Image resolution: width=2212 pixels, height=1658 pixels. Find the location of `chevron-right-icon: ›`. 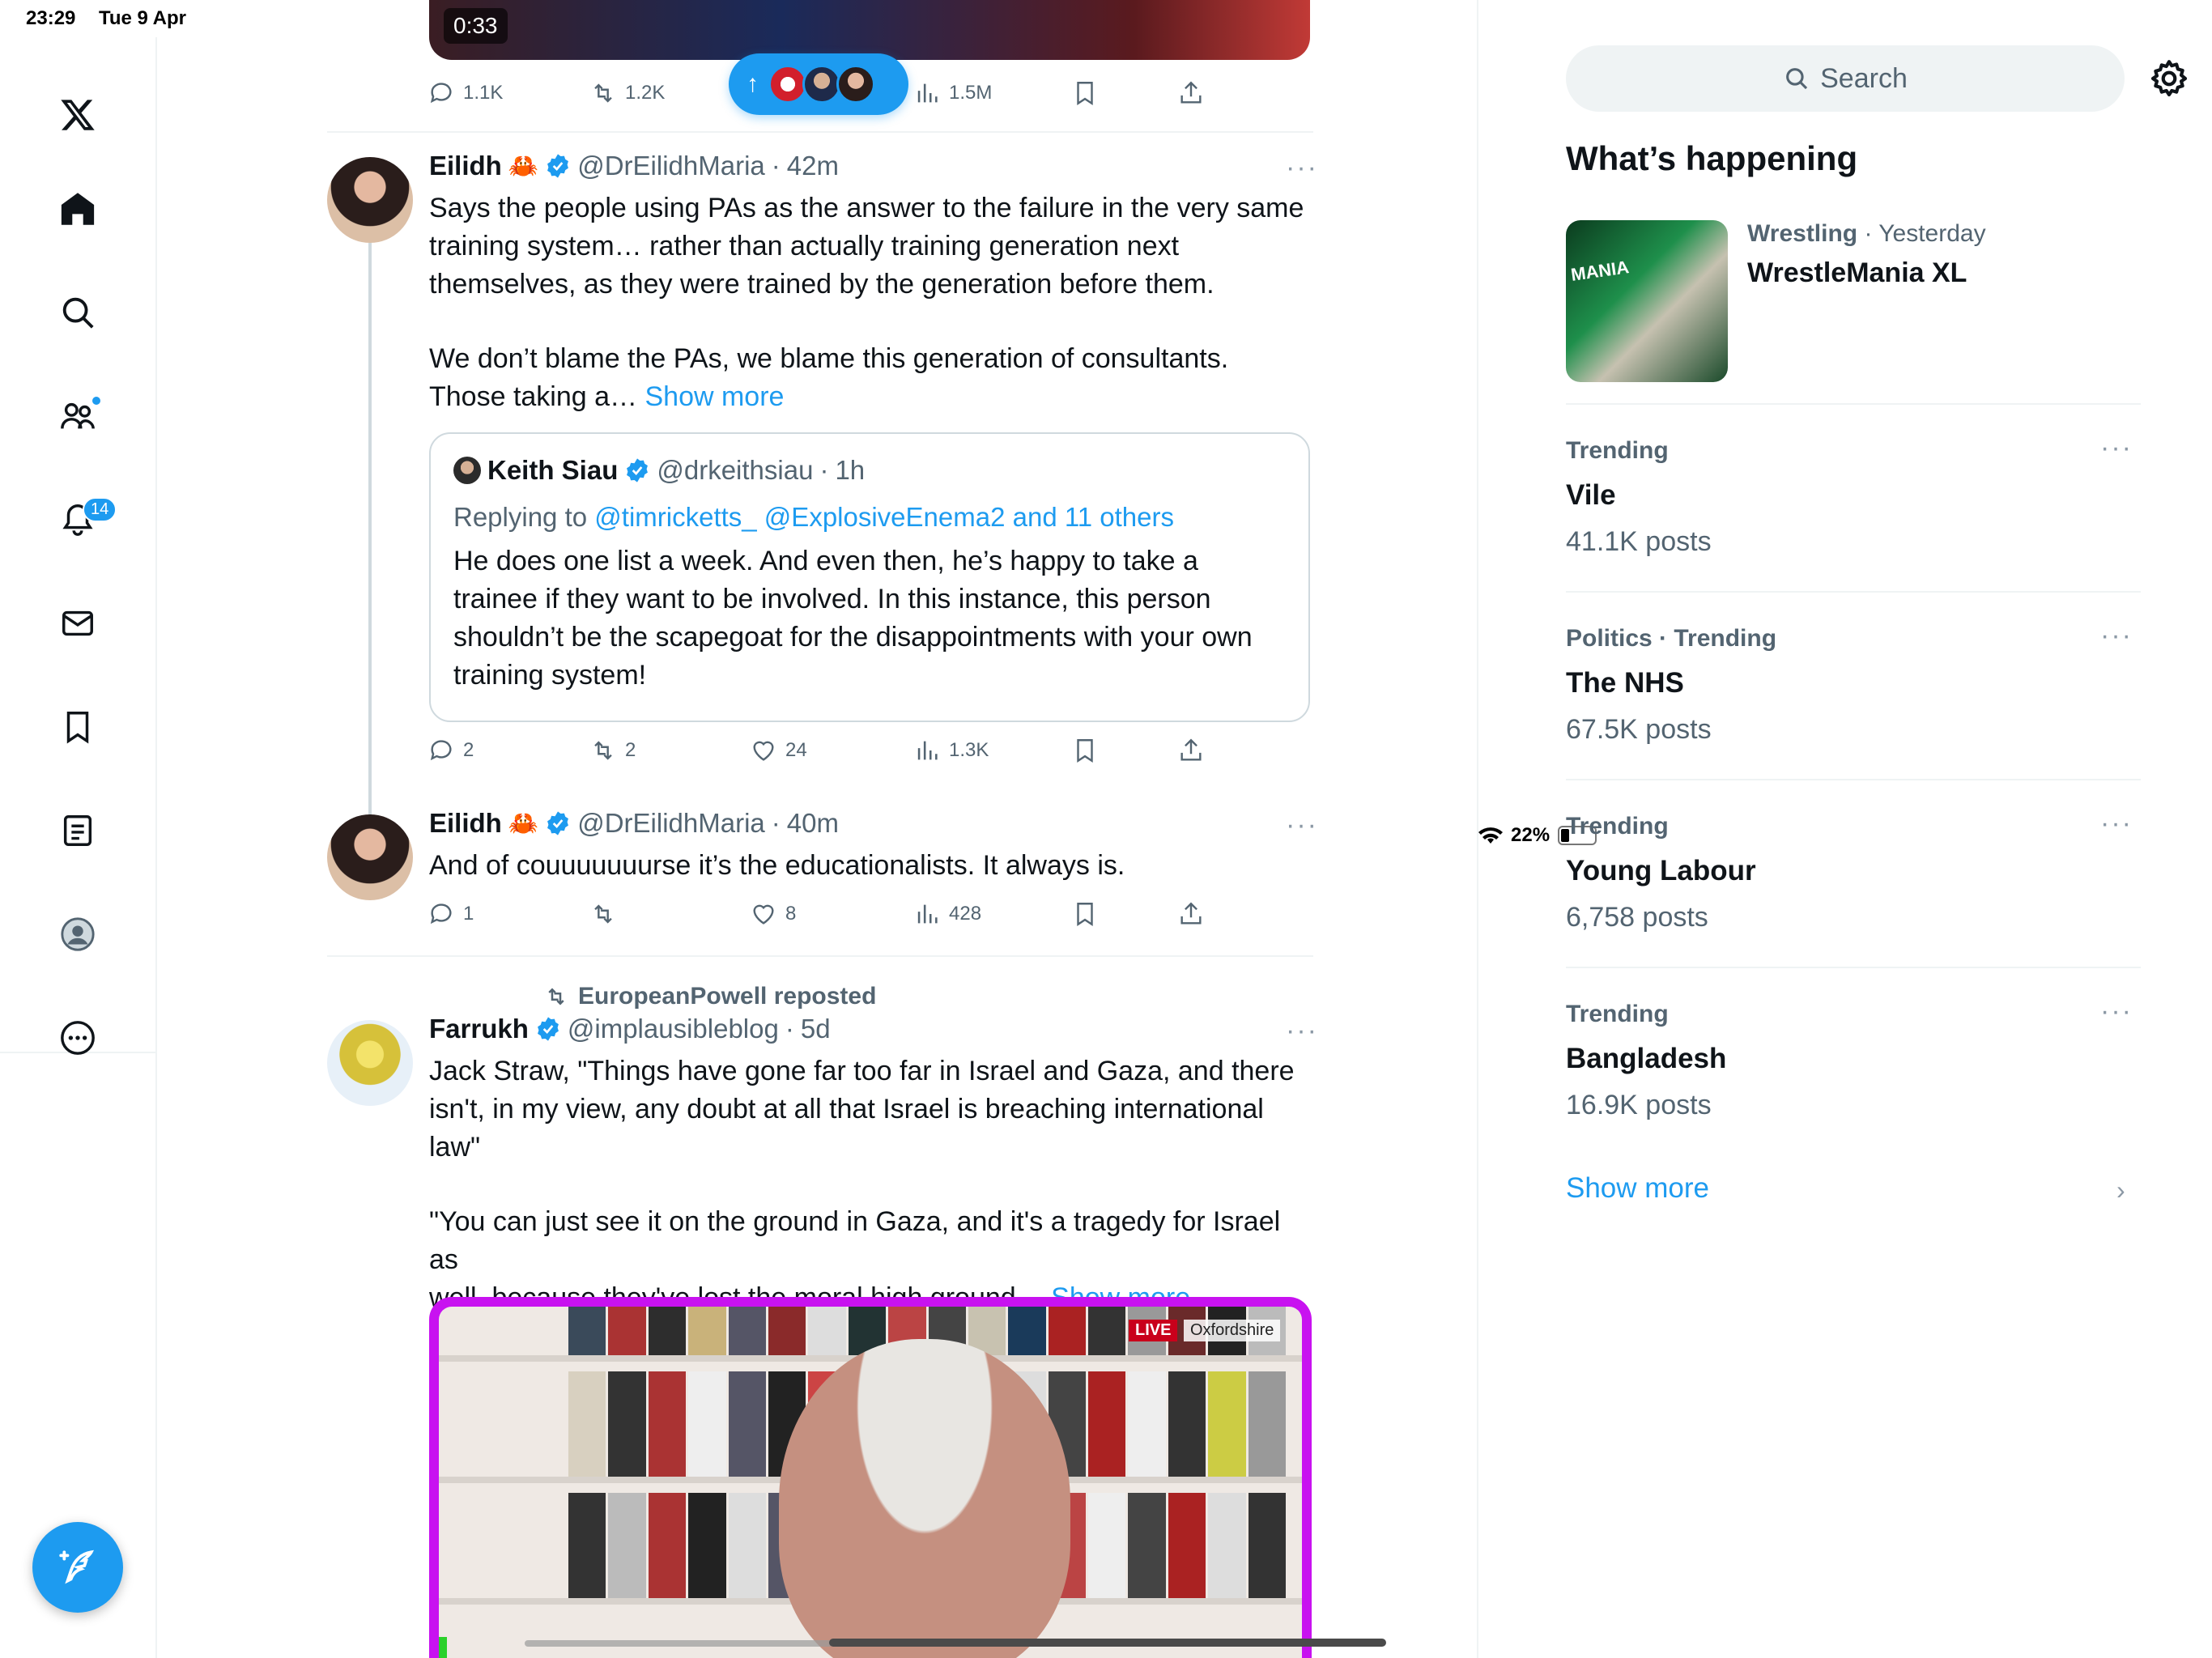

chevron-right-icon: › is located at coordinates (2120, 1190).